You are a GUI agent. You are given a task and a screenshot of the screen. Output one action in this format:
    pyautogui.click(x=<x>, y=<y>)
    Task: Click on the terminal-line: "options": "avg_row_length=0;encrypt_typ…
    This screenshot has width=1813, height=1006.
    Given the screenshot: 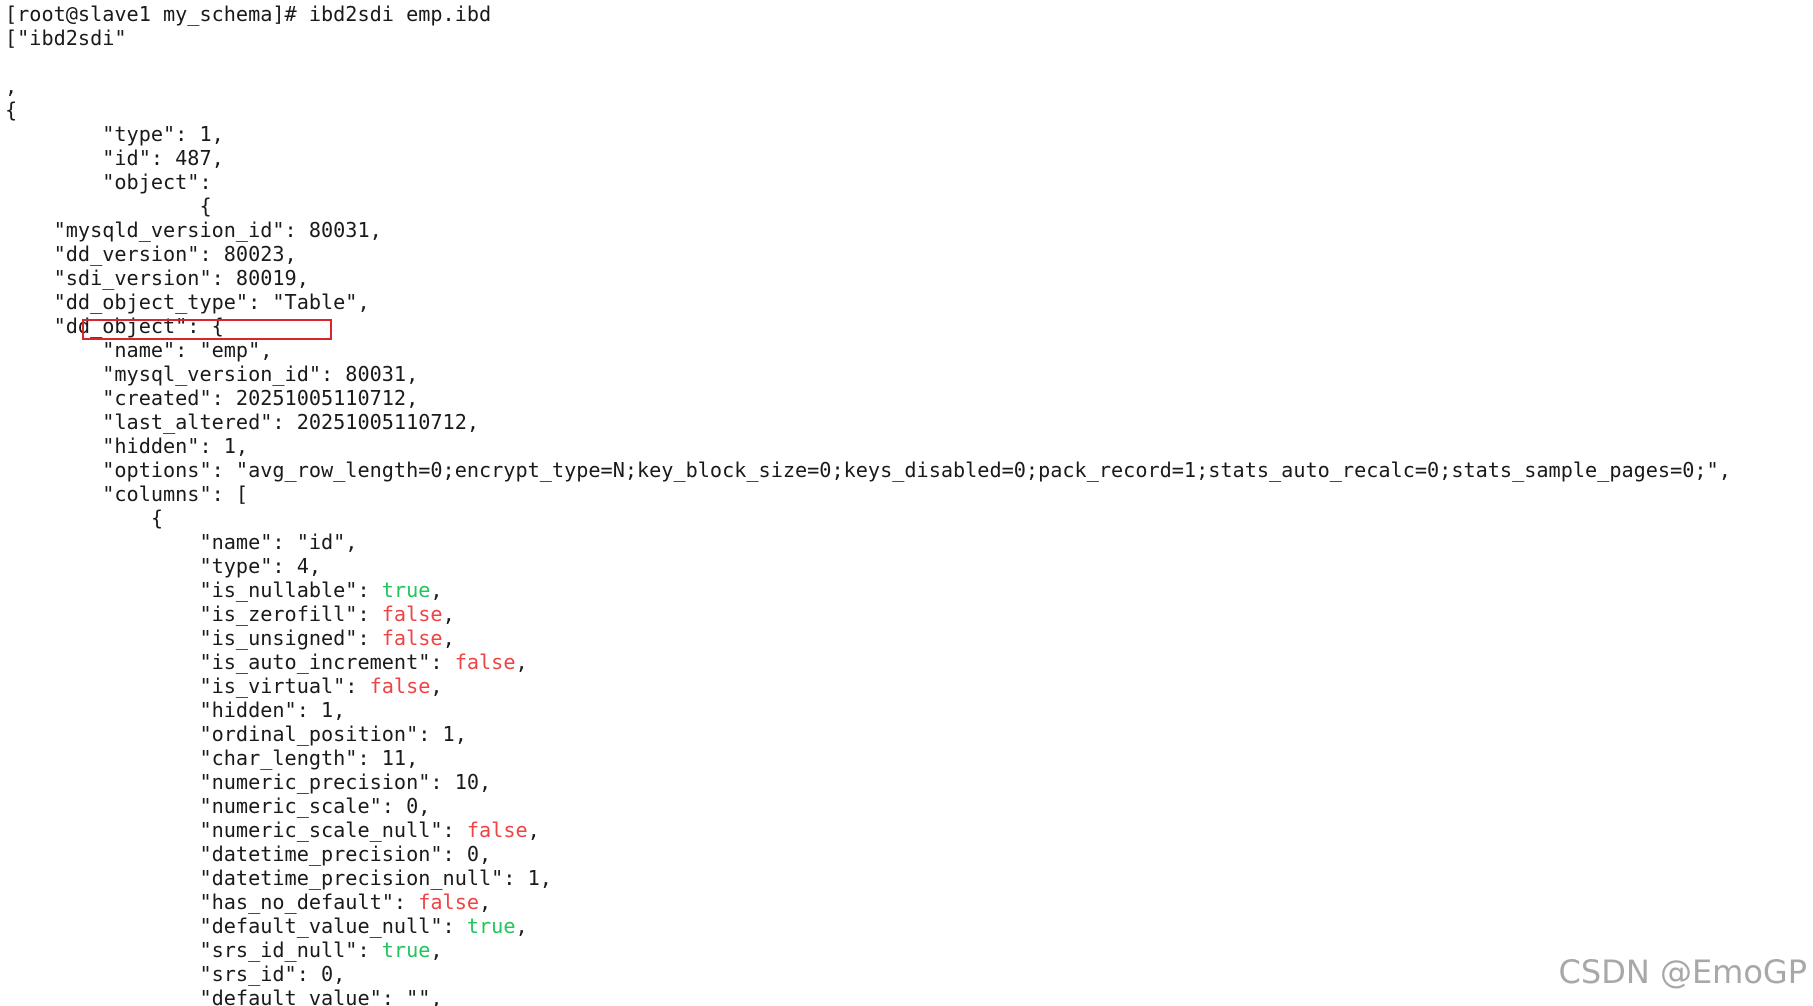 What is the action you would take?
    pyautogui.click(x=868, y=470)
    